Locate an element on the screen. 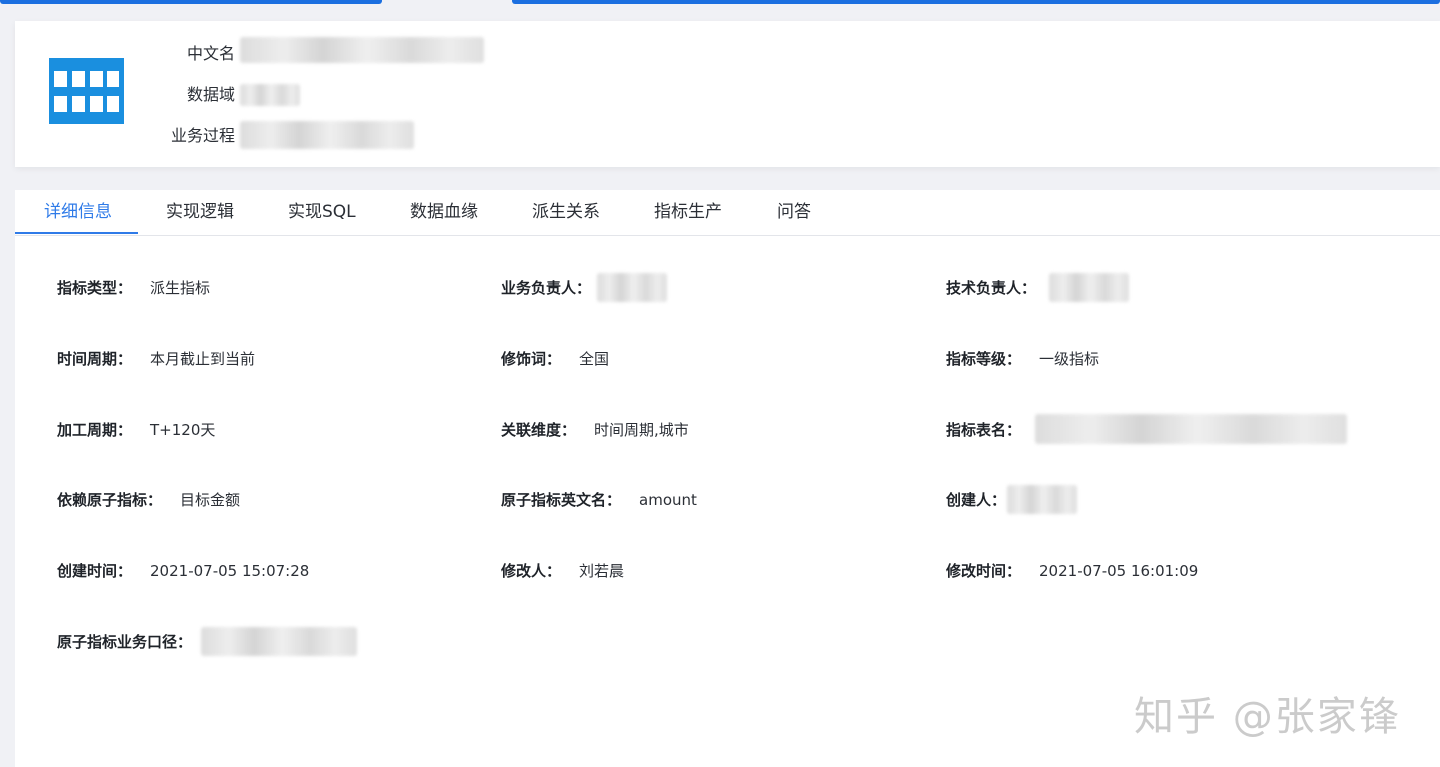  tab-production: 指标生产 is located at coordinates (688, 212).